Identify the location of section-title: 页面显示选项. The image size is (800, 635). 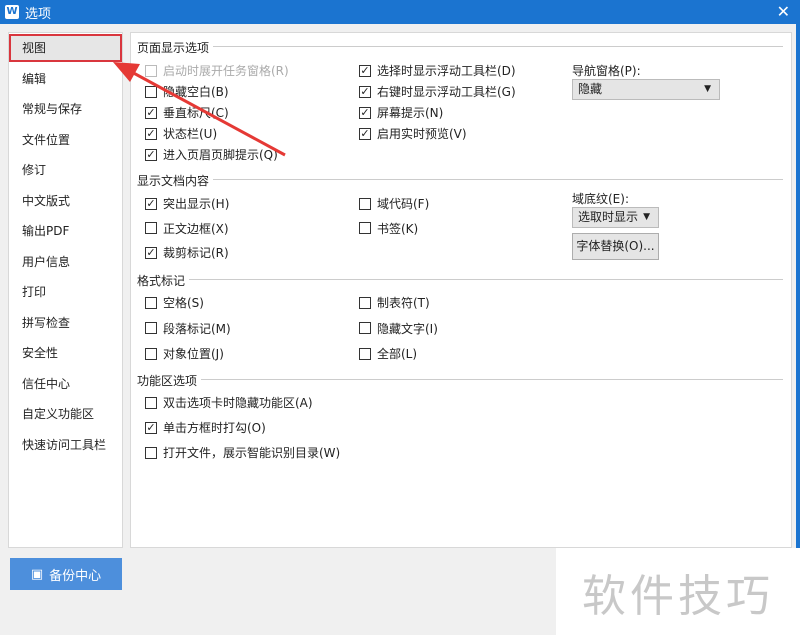
(175, 48).